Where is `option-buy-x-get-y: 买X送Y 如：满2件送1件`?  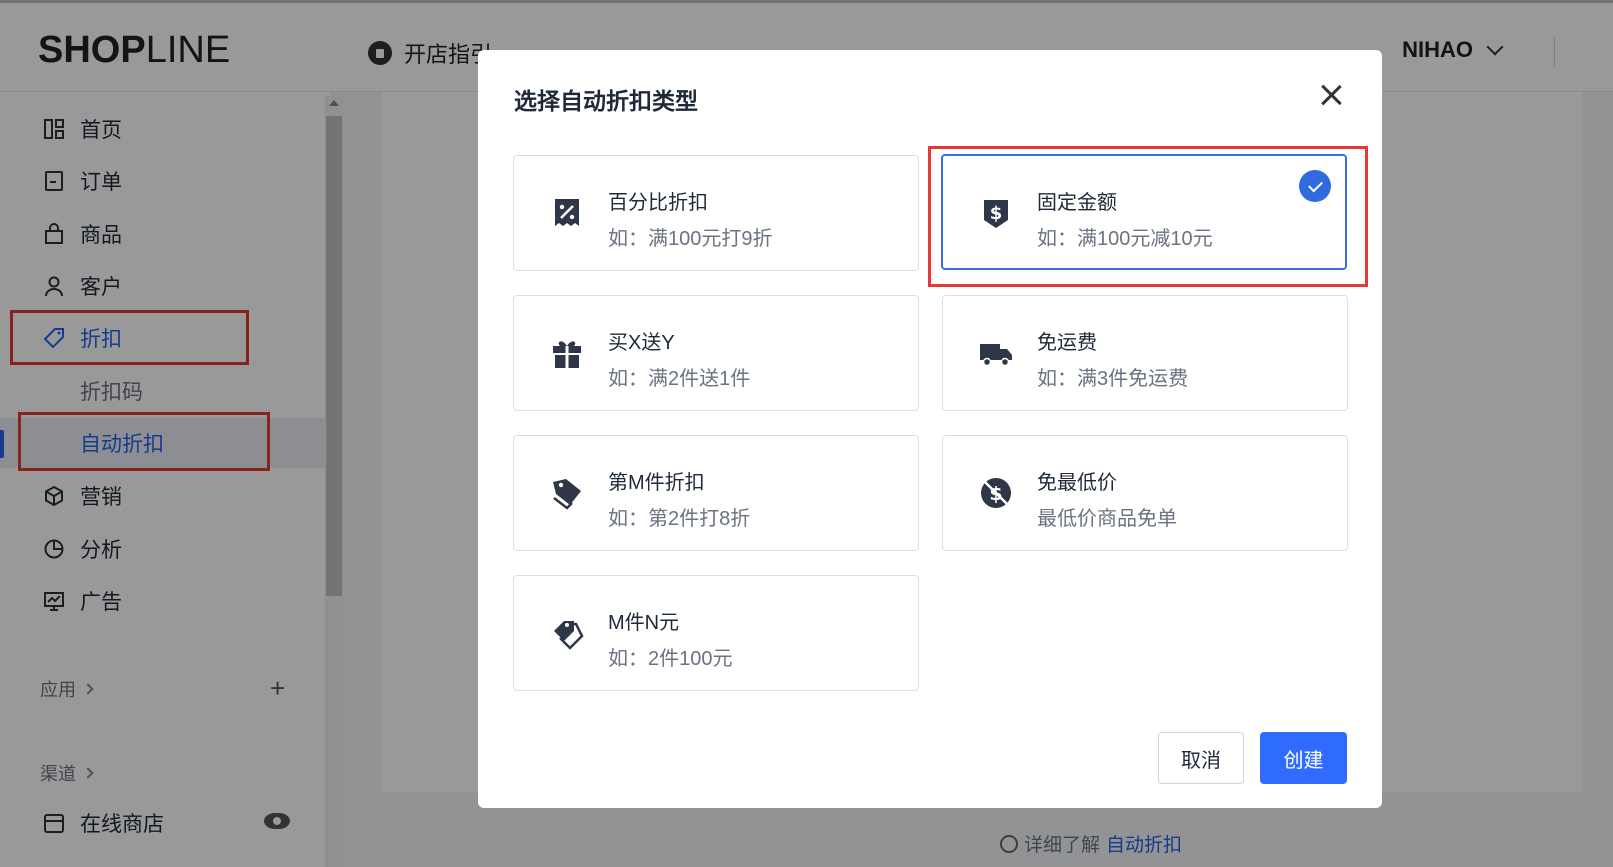 option-buy-x-get-y: 买X送Y 如：满2件送1件 is located at coordinates (716, 353).